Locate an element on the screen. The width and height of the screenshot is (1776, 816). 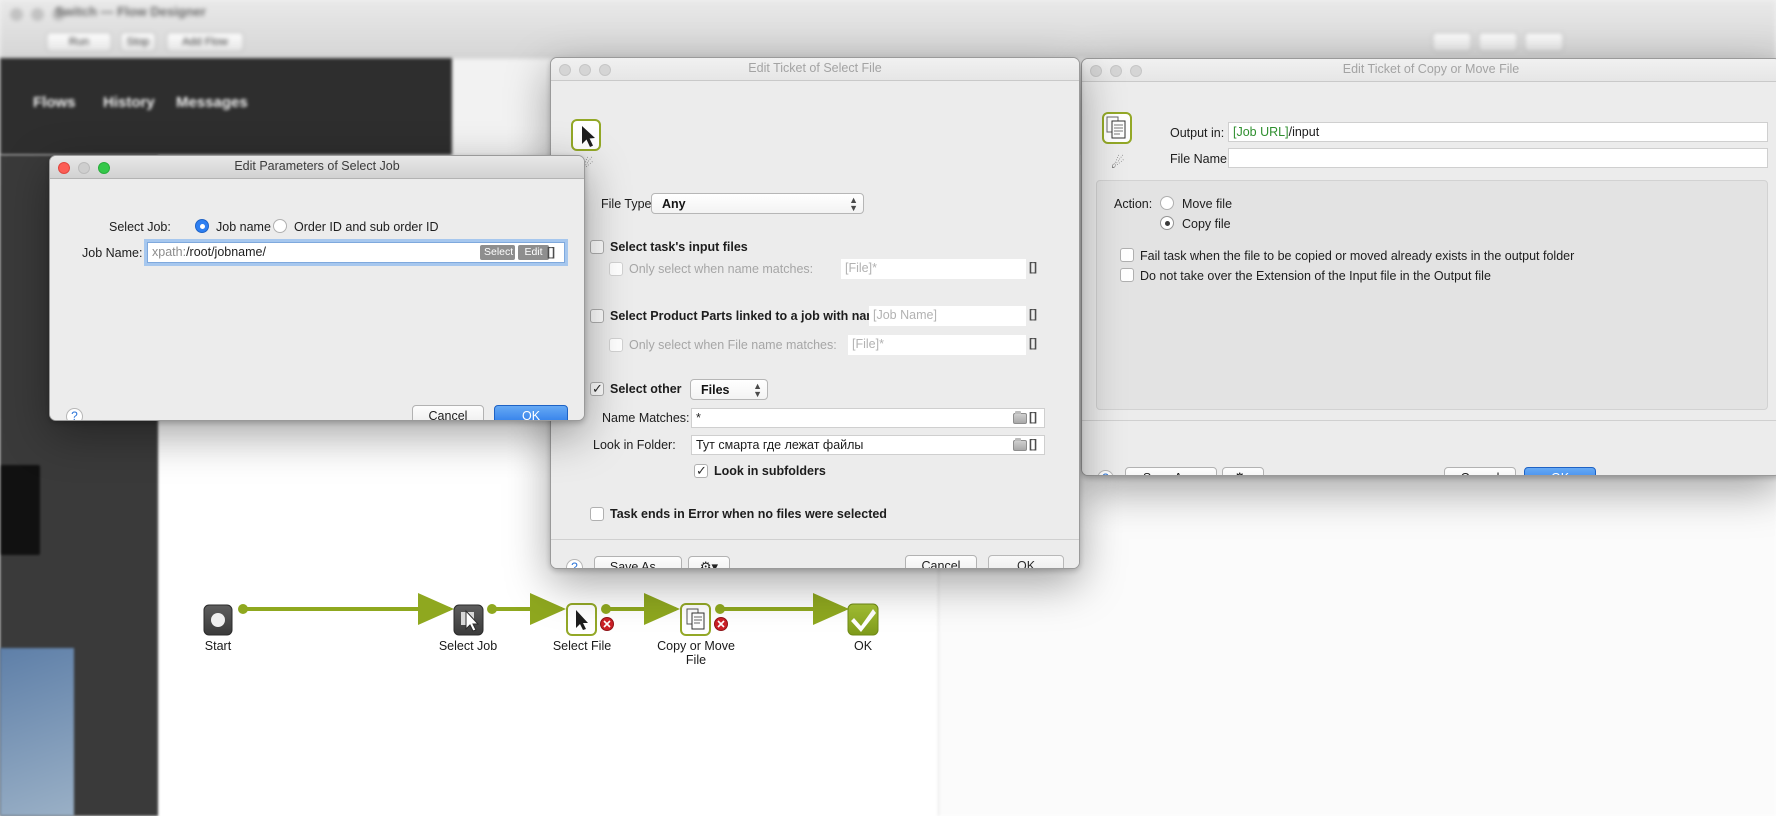
toolbar-button-b is located at coordinates (1498, 42).